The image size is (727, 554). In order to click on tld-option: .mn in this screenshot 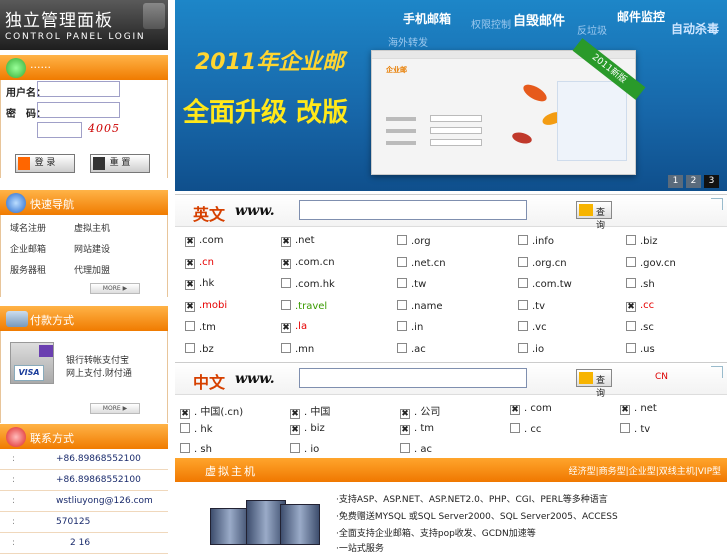, I will do `click(297, 349)`.